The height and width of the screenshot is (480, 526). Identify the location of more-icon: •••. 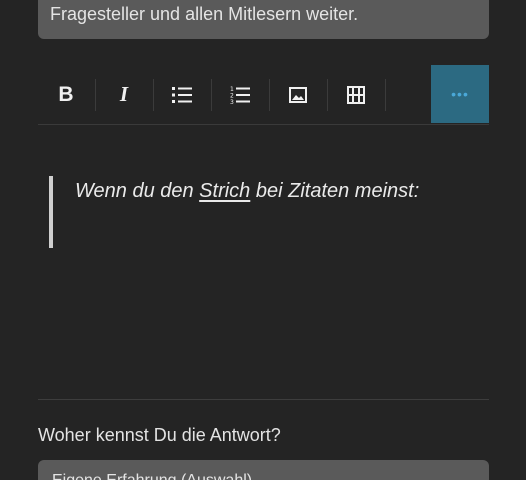
(460, 94).